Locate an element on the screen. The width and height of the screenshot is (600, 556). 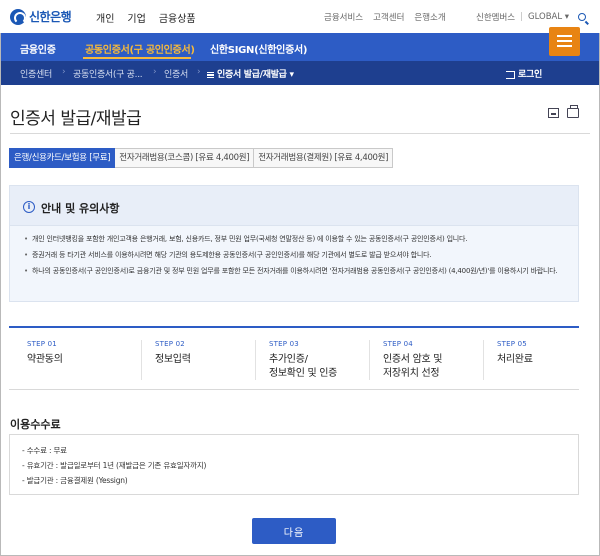
tab-koscom-paid: 전자거래범용(코스콤) [유료 4,400원] is located at coordinates (185, 158).